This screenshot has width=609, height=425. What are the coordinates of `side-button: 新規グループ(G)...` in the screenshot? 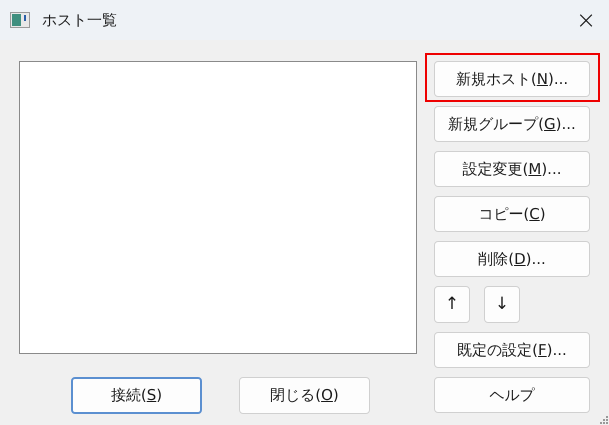 It's located at (512, 124).